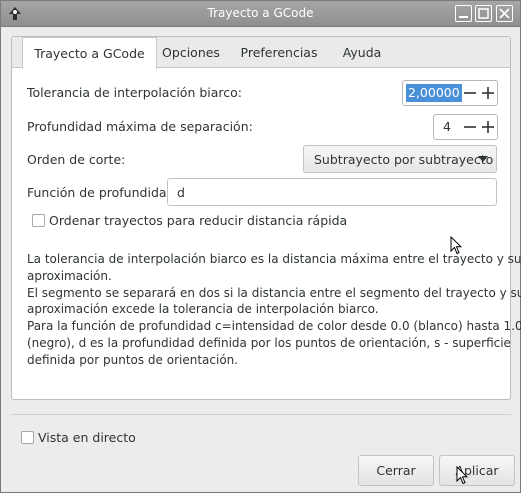  I want to click on tolerance-spinbutton: 2,00000, so click(450, 93).